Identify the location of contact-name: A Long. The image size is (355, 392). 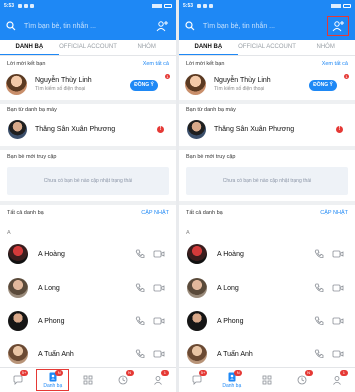
(228, 288).